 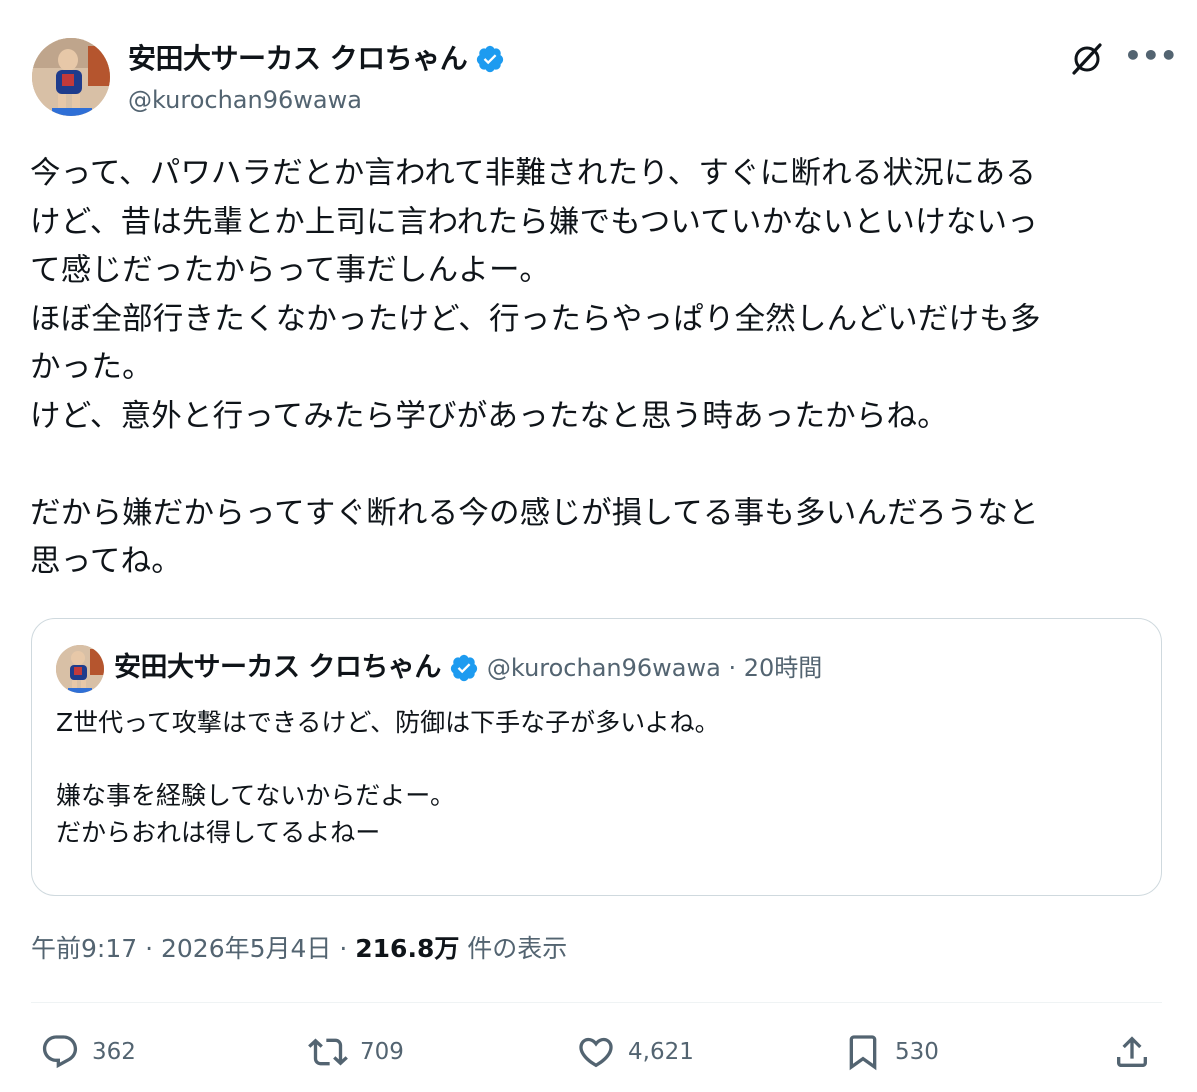 What do you see at coordinates (513, 948) in the screenshot?
I see `views-label: 件の表示` at bounding box center [513, 948].